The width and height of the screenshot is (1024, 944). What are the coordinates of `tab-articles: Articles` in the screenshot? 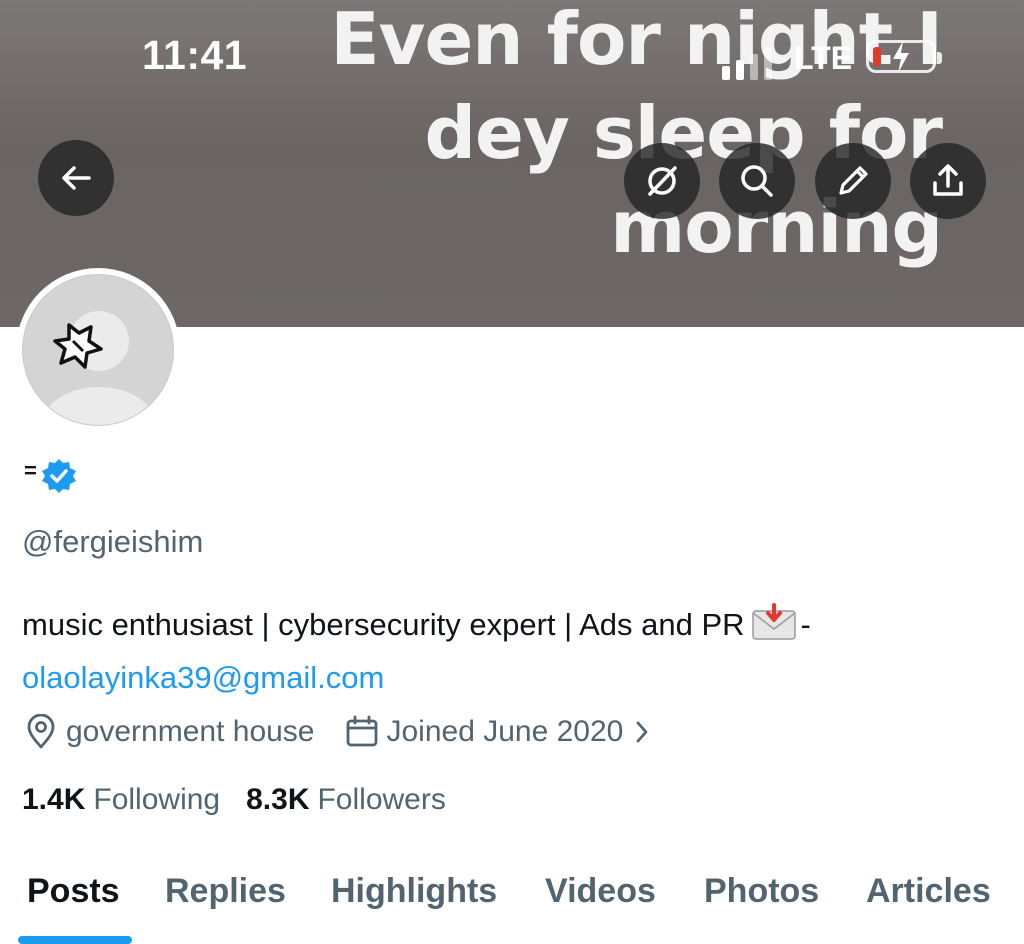 It's located at (928, 891).